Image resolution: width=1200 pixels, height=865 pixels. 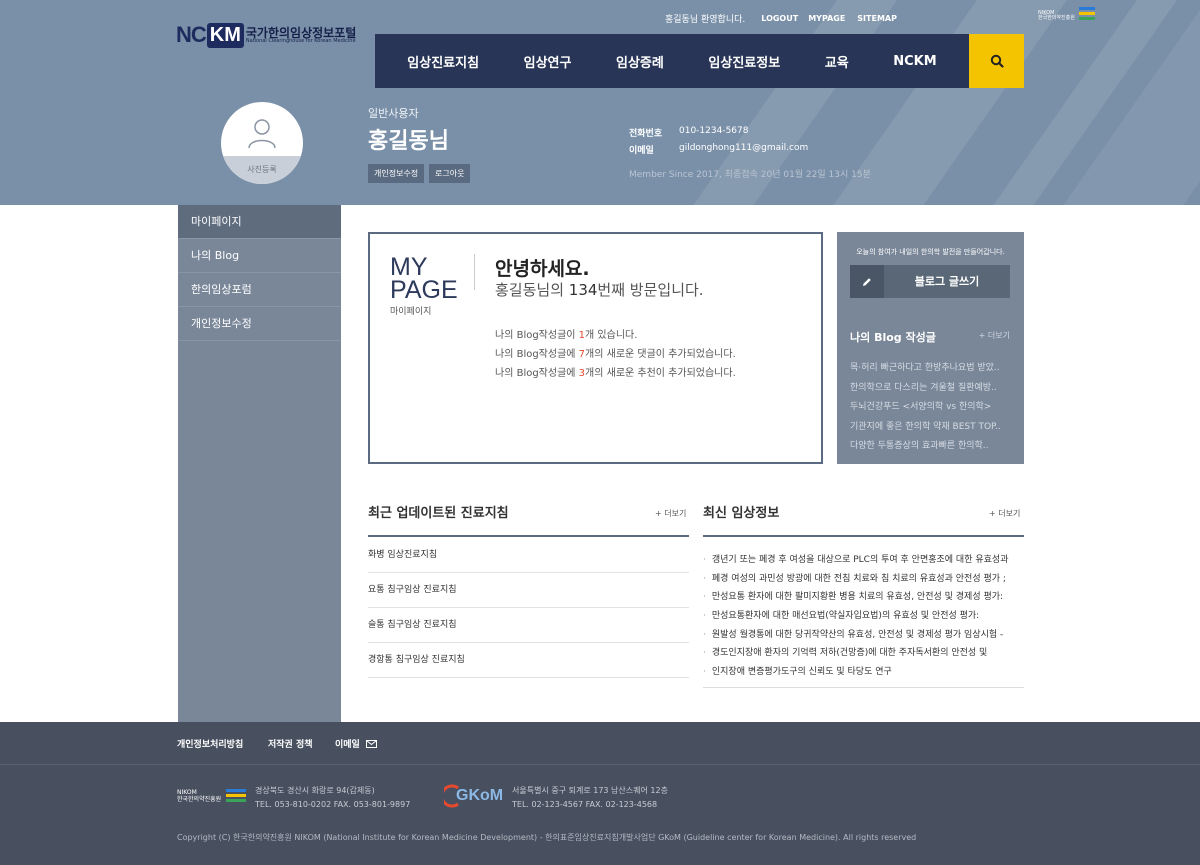 I want to click on user-icon, so click(x=262, y=134).